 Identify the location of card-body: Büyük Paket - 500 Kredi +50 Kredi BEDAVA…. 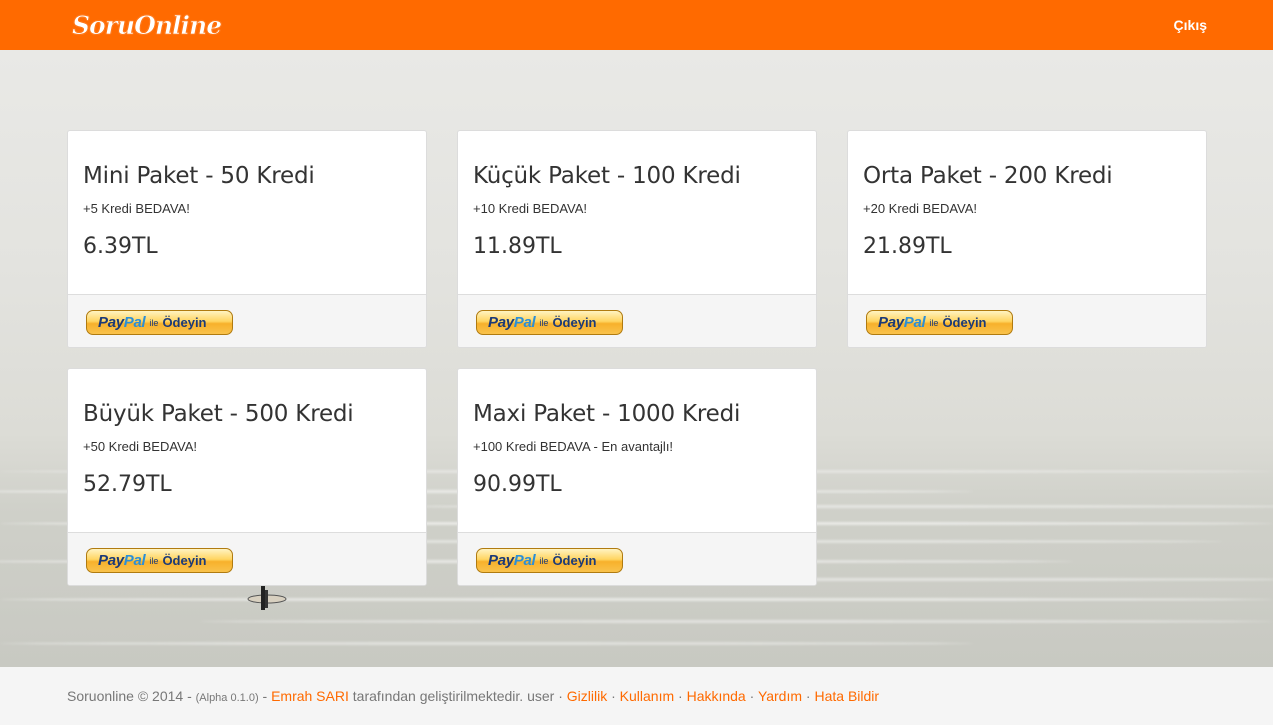
(247, 450).